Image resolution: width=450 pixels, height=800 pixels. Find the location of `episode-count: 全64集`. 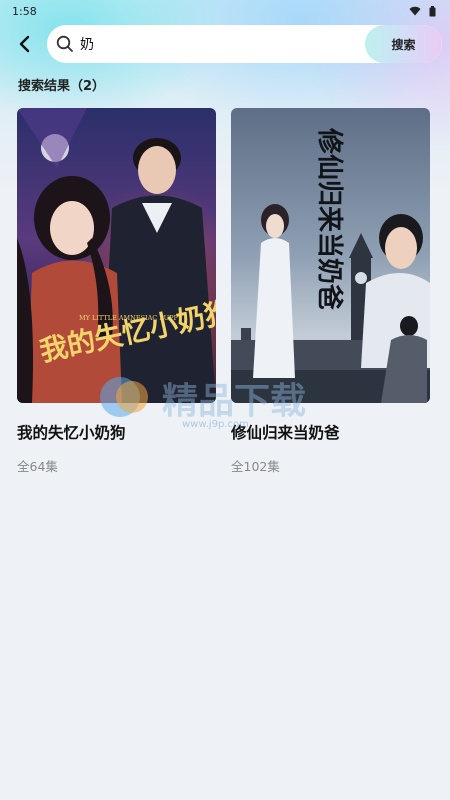

episode-count: 全64集 is located at coordinates (37, 466).